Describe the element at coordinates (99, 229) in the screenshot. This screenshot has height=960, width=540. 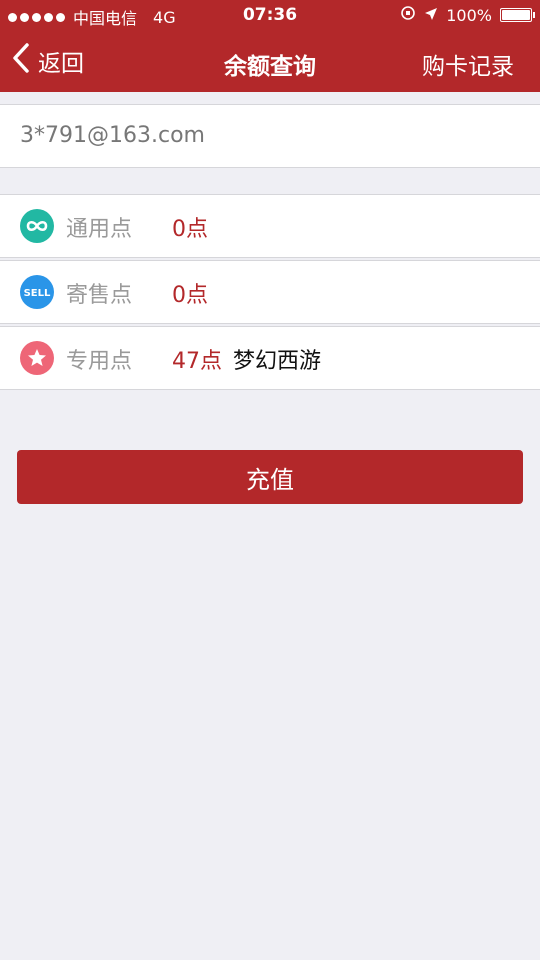
I see `balance-label: 通用点` at that location.